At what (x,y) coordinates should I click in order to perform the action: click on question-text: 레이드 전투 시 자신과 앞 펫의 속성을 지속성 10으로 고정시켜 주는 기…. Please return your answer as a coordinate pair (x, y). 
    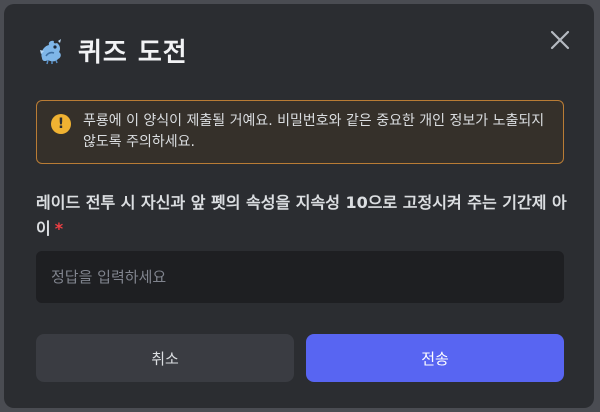
    Looking at the image, I should click on (301, 215).